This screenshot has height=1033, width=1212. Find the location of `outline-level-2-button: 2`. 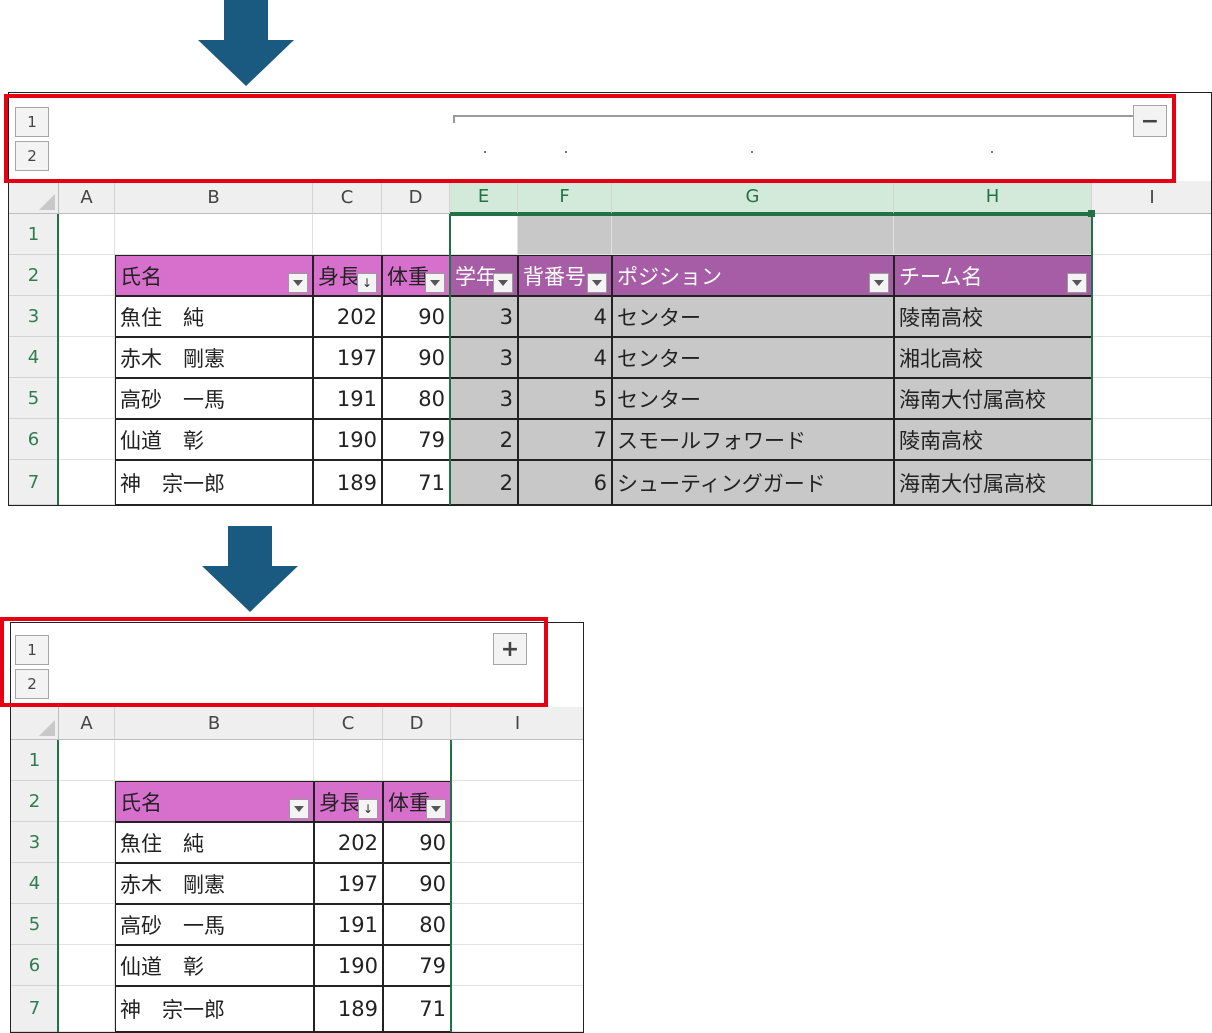

outline-level-2-button: 2 is located at coordinates (32, 684).